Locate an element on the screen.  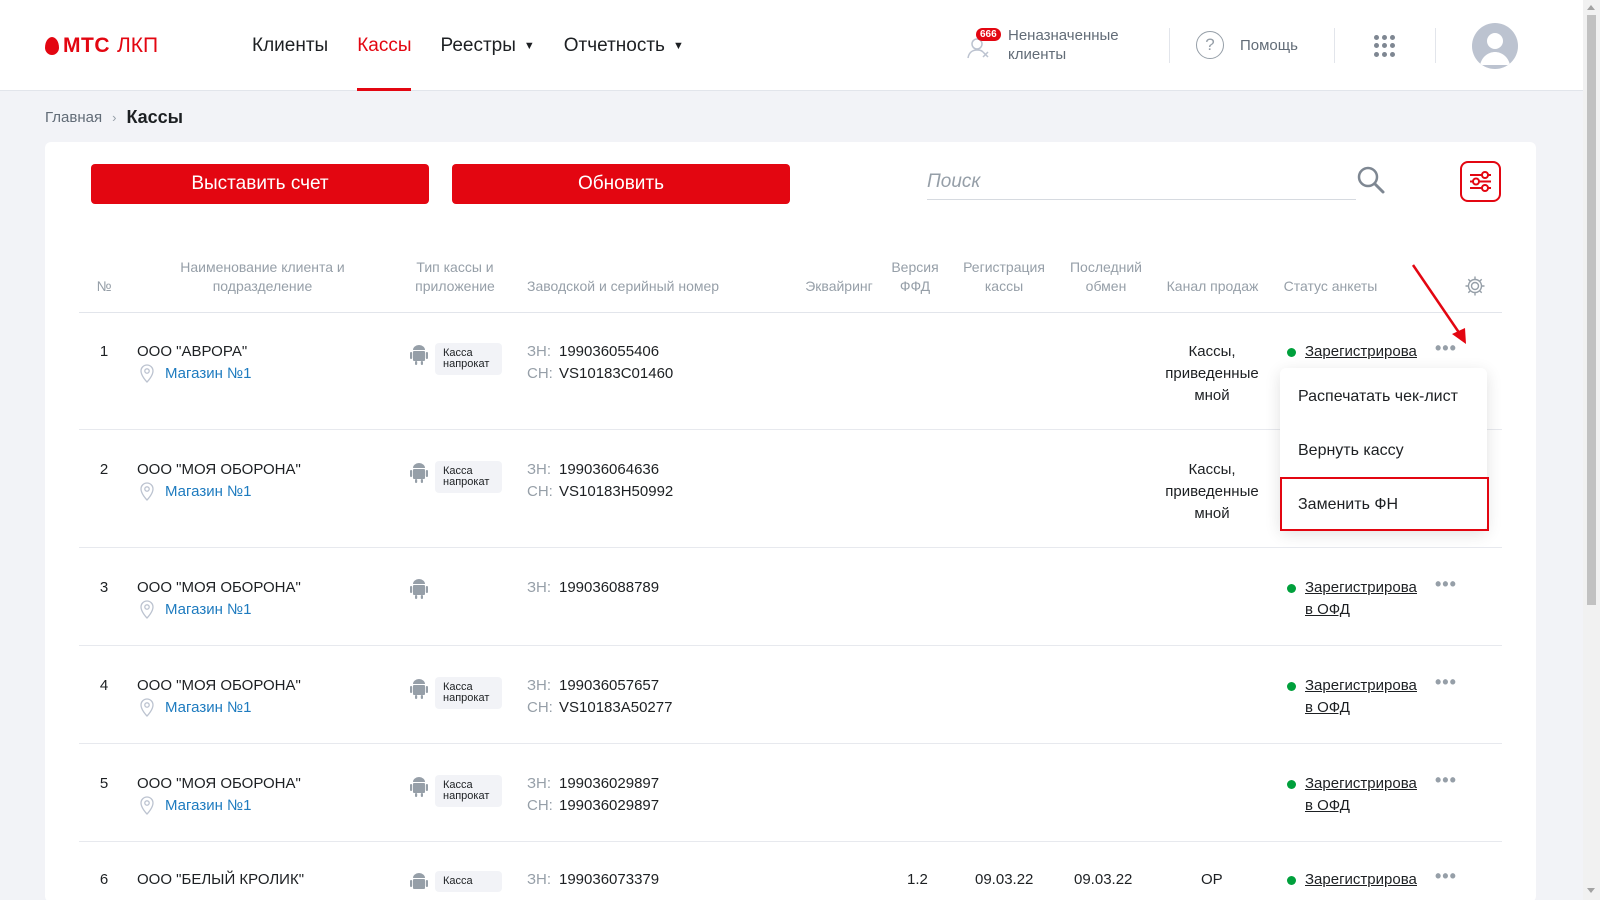
client-name: ООО "АВРОРА" is located at coordinates (194, 352).